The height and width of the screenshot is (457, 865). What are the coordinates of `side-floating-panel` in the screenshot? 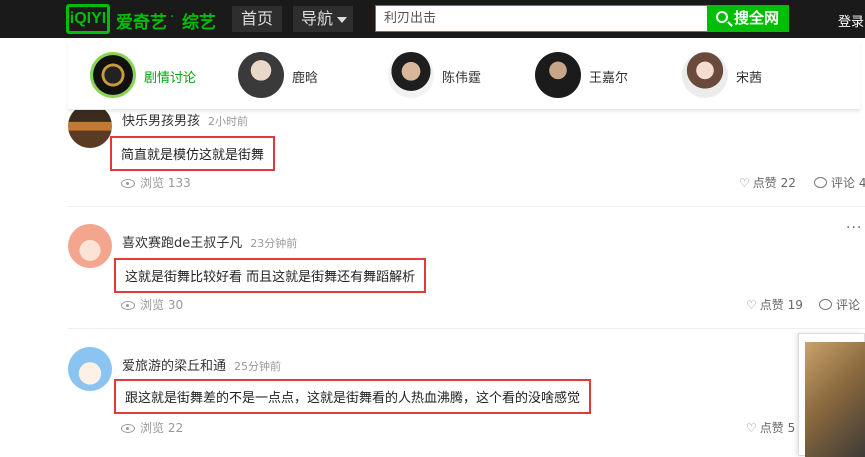 It's located at (831, 395).